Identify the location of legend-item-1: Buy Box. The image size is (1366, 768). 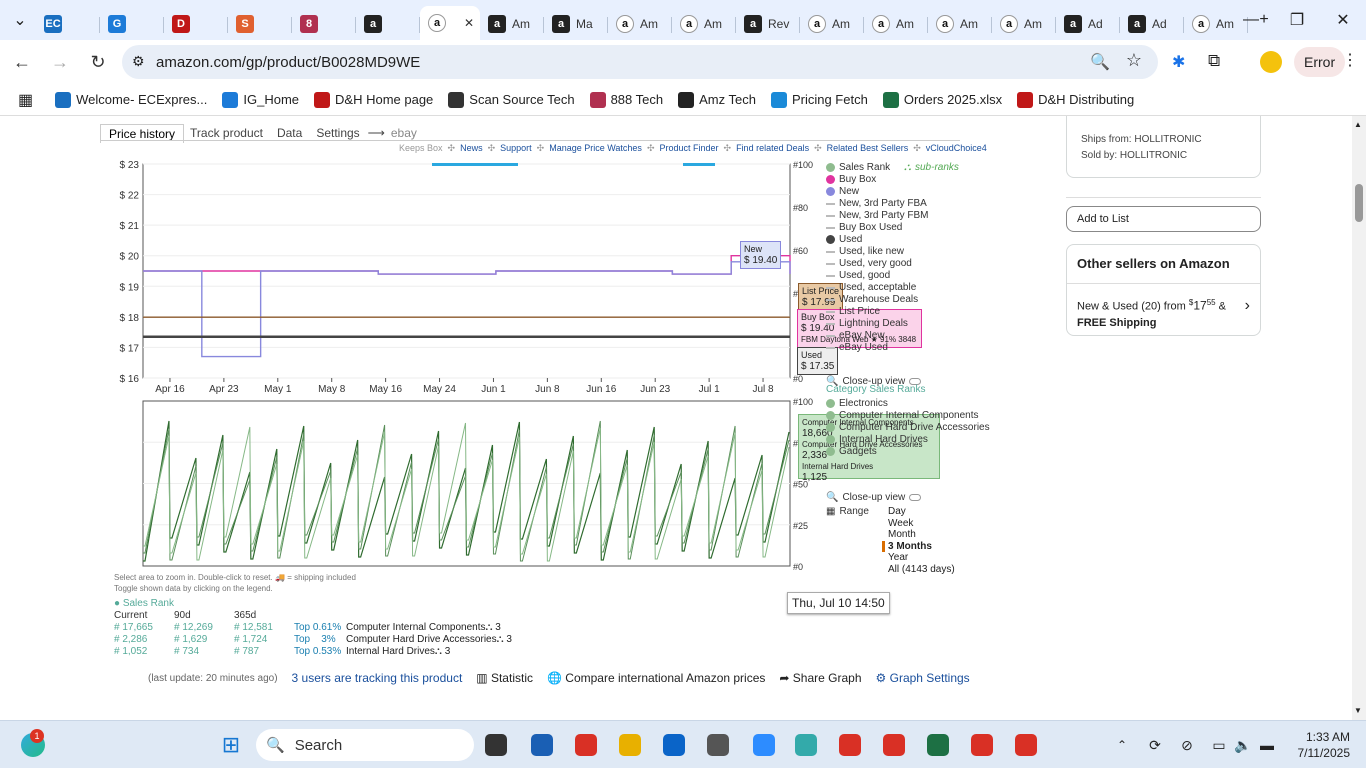
(851, 179).